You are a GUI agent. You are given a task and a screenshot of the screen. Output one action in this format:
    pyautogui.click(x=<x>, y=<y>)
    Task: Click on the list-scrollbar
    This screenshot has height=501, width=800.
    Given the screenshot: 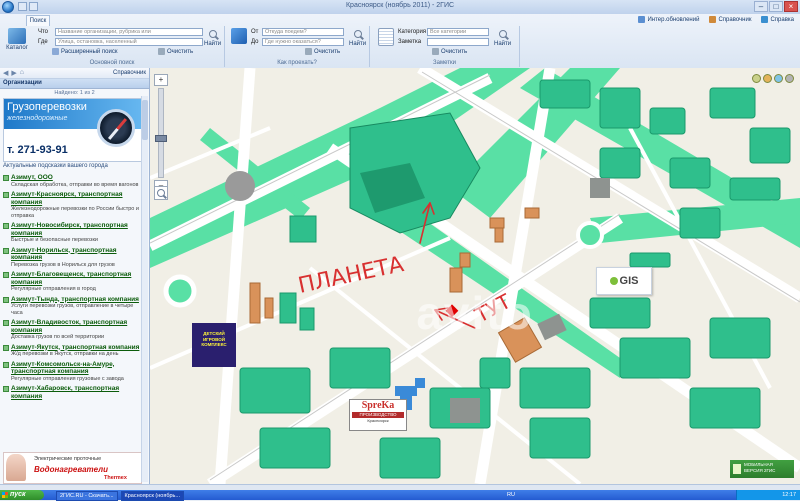 What is the action you would take?
    pyautogui.click(x=144, y=289)
    